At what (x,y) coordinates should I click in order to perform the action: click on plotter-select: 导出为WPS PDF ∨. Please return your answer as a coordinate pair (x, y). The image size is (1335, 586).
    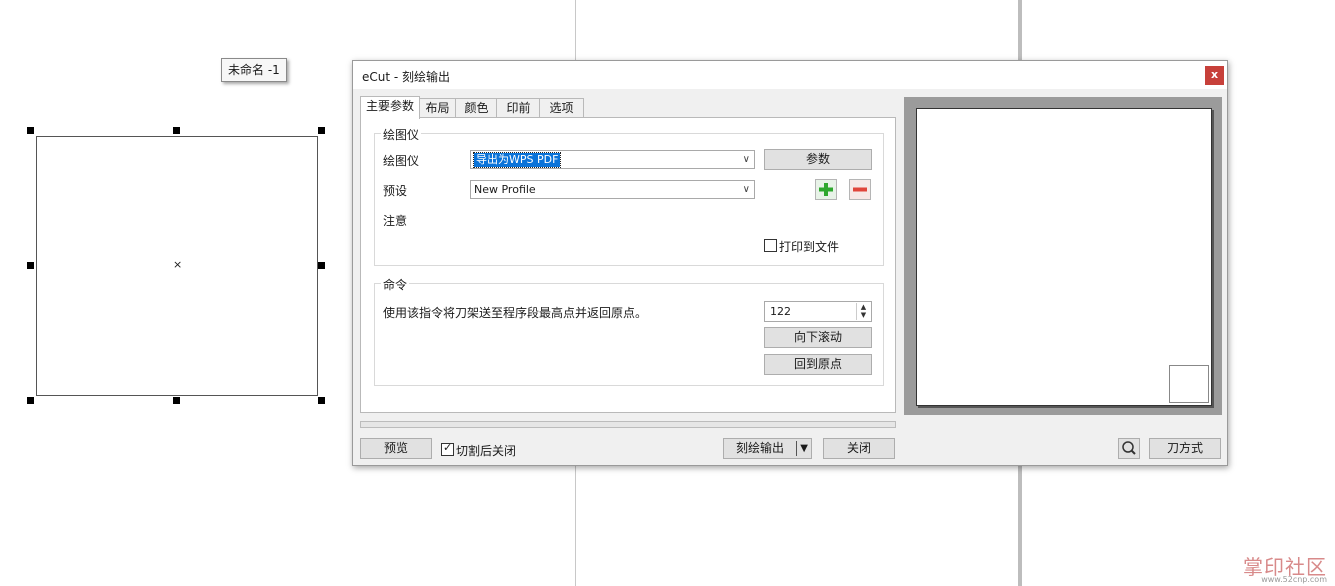
    Looking at the image, I should click on (612, 159).